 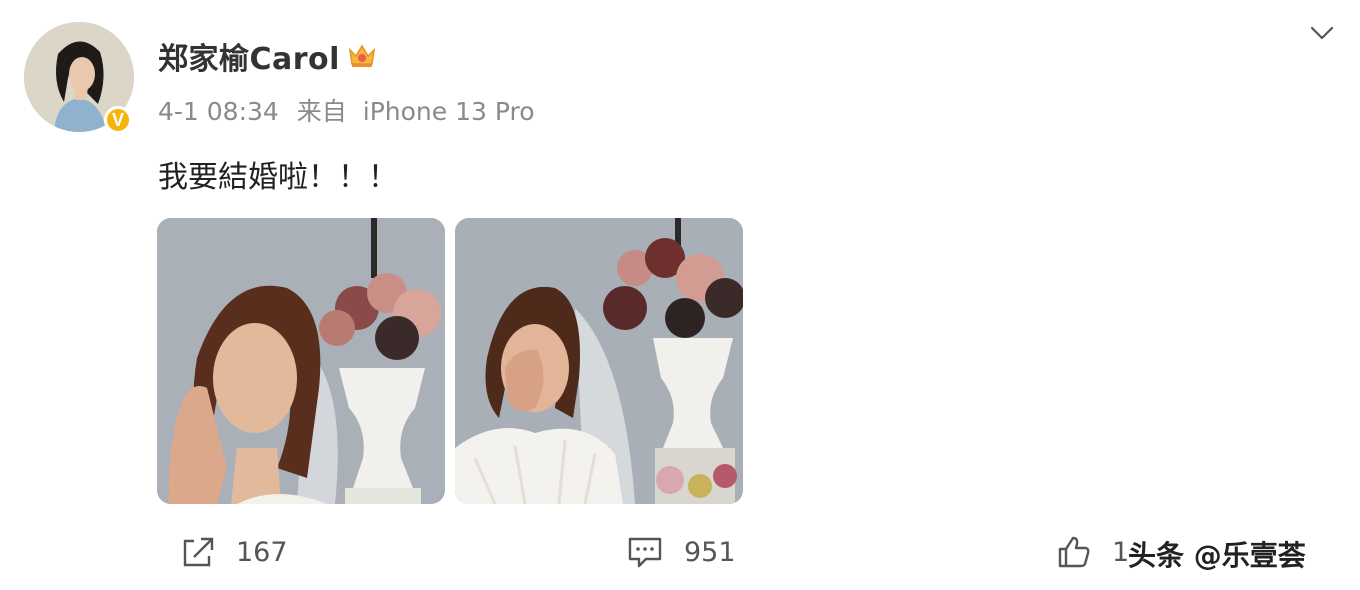 What do you see at coordinates (198, 552) in the screenshot?
I see `repost-icon` at bounding box center [198, 552].